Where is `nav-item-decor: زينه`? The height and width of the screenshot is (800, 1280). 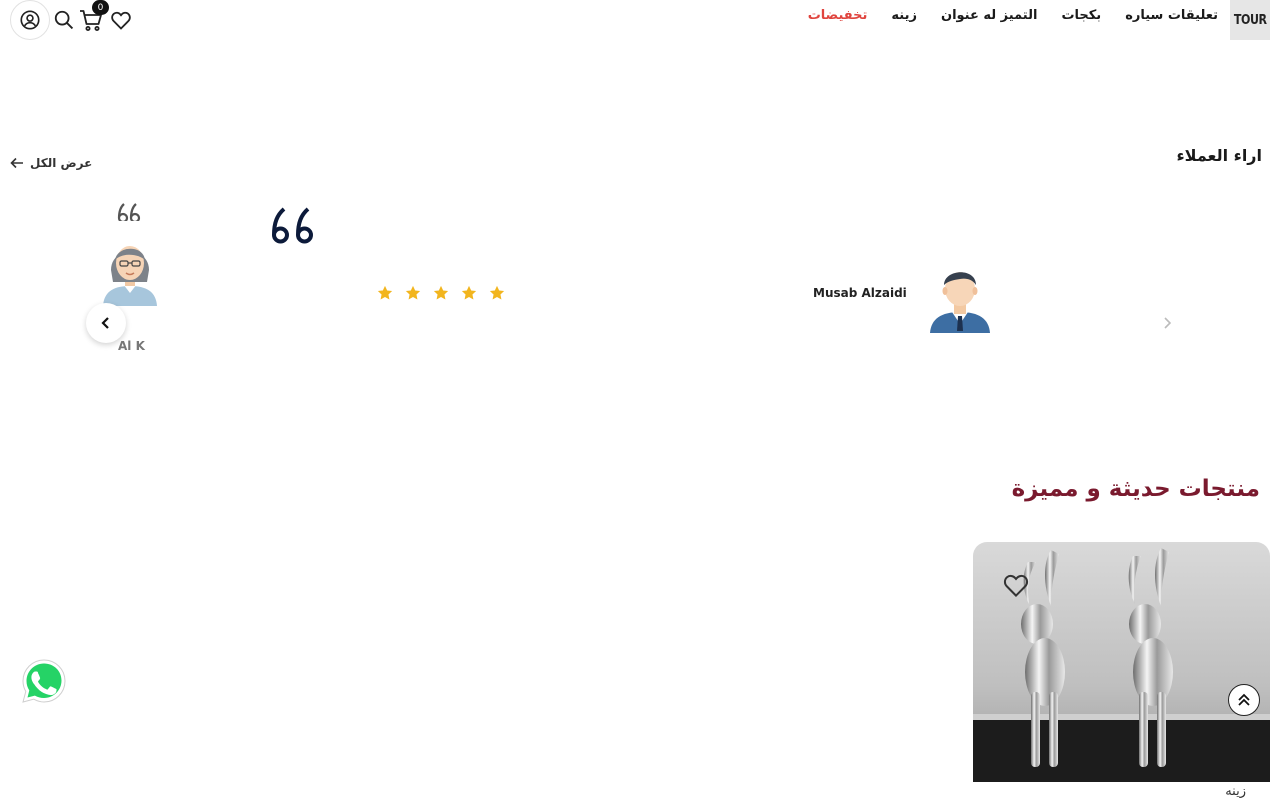 nav-item-decor: زينه is located at coordinates (904, 15).